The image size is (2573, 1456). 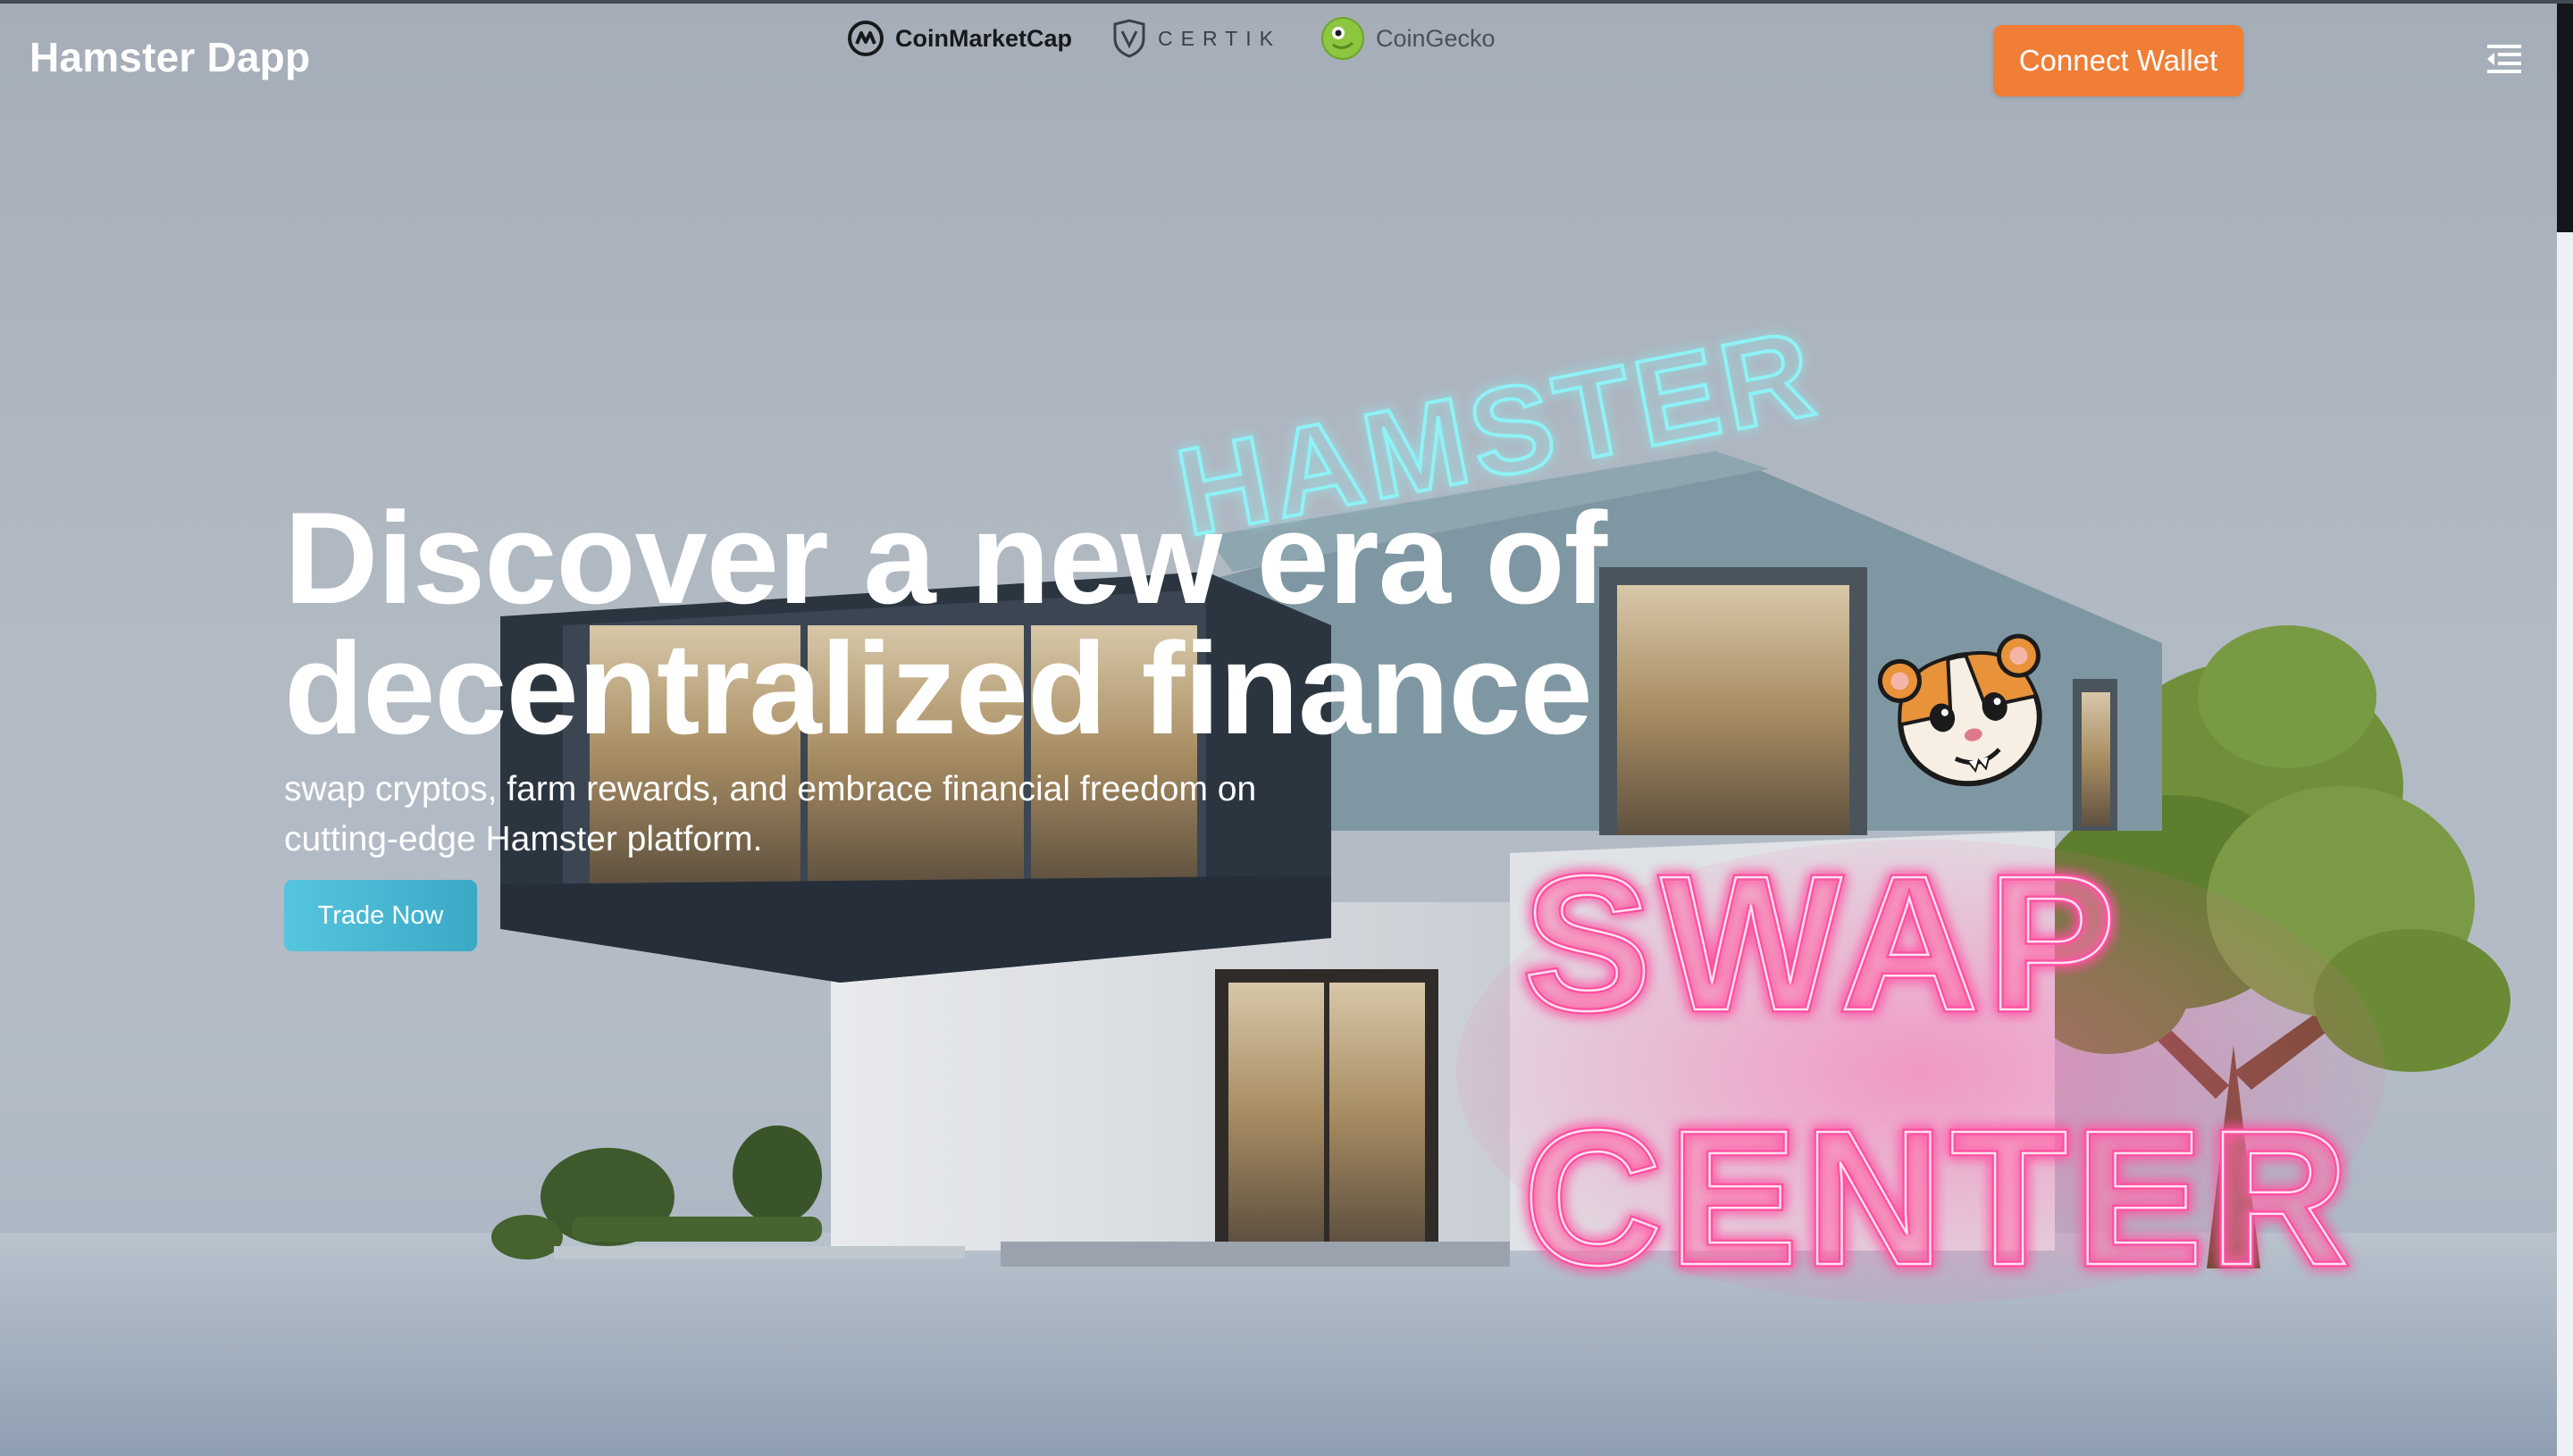 I want to click on window-top-edge, so click(x=1286, y=2).